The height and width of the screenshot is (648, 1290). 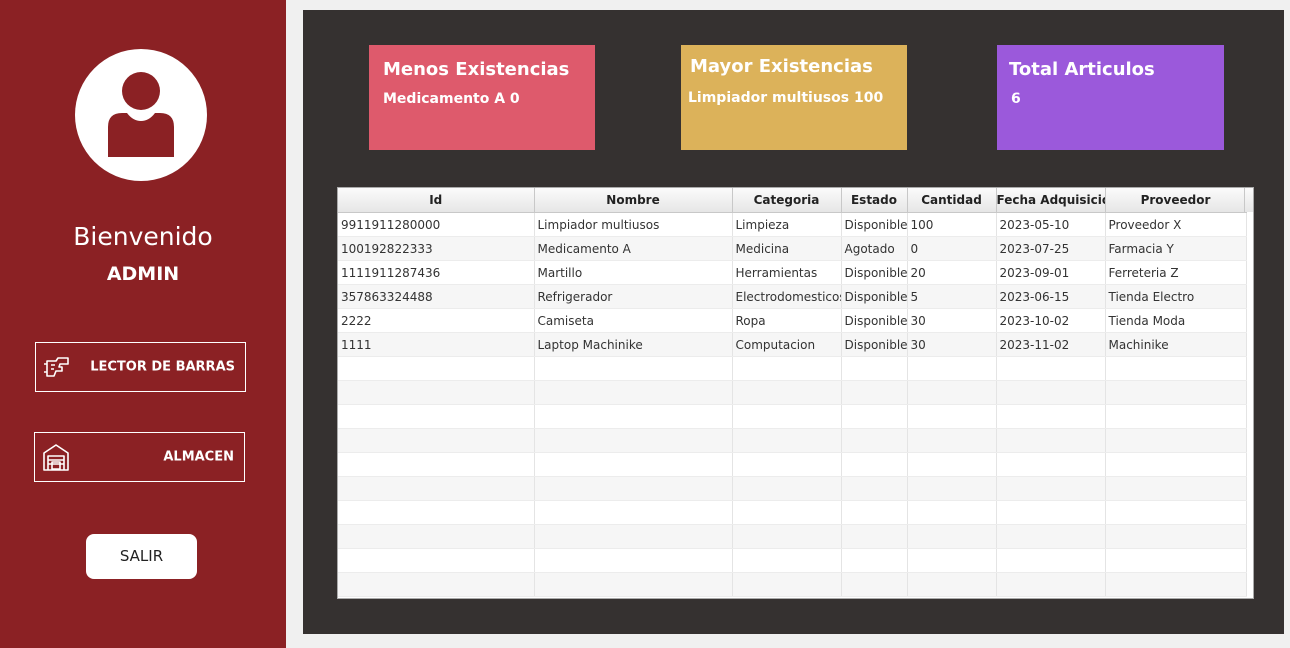 What do you see at coordinates (787, 200) in the screenshot?
I see `column-header-categoria: Categoria` at bounding box center [787, 200].